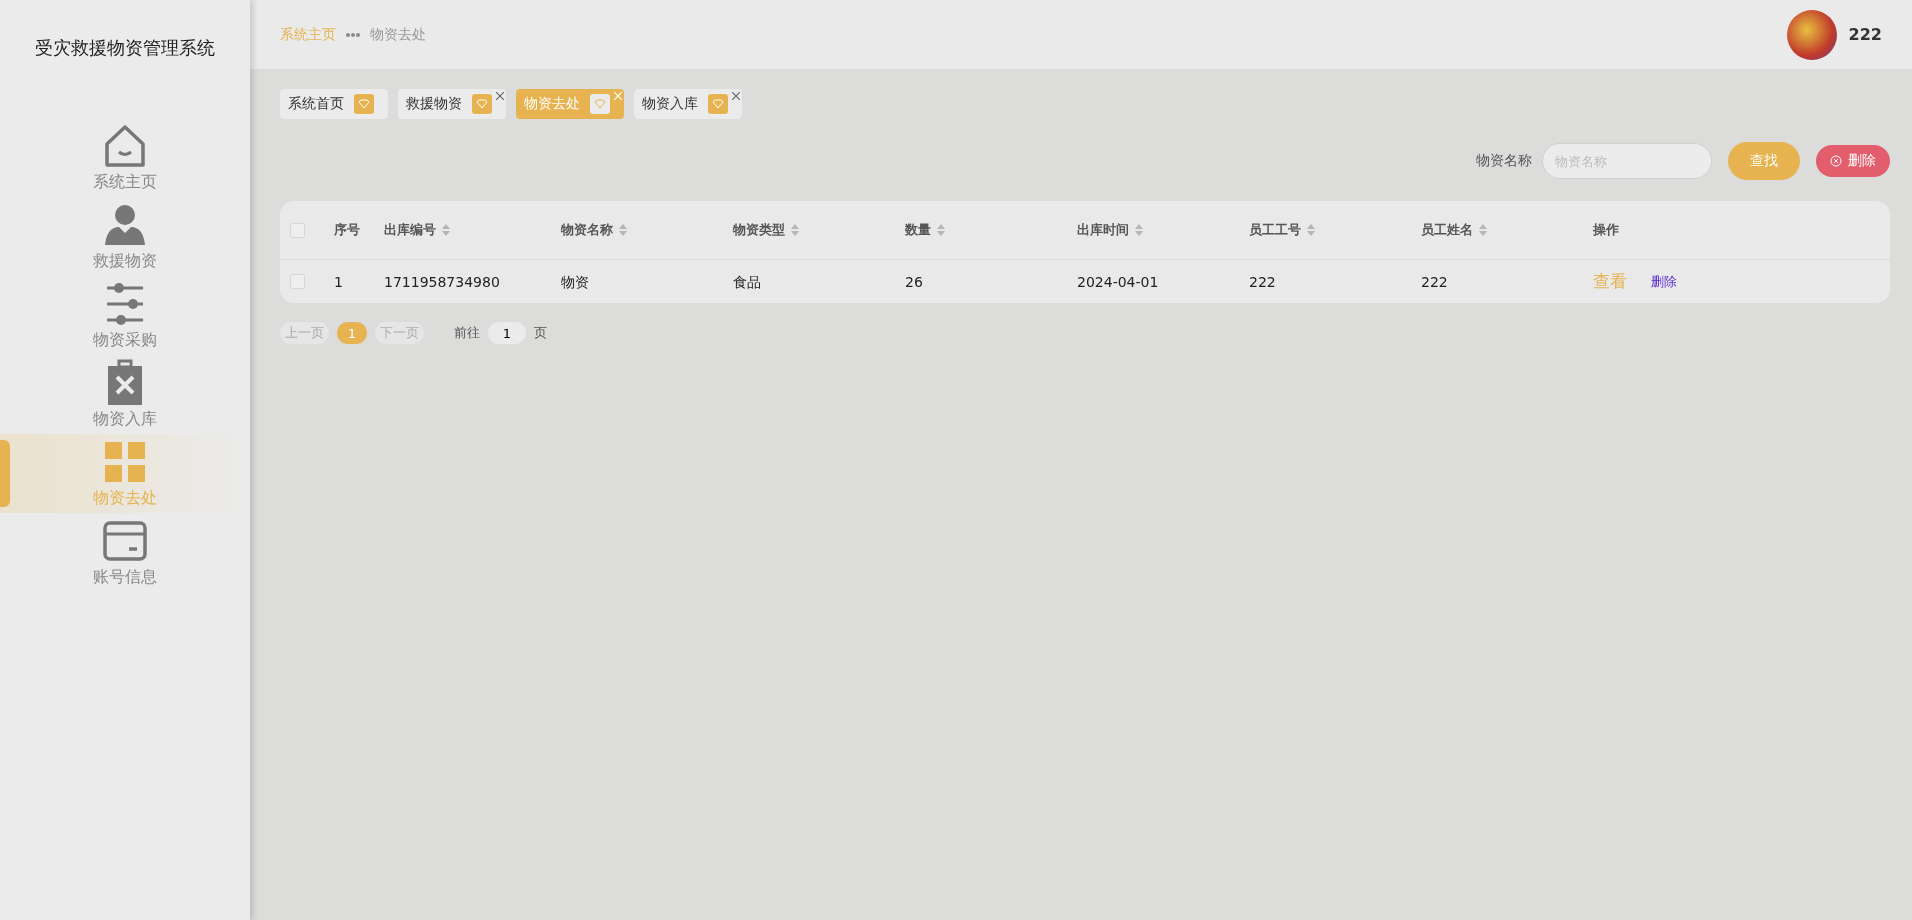  Describe the element at coordinates (1447, 230) in the screenshot. I see `column-header: 员工姓名` at that location.